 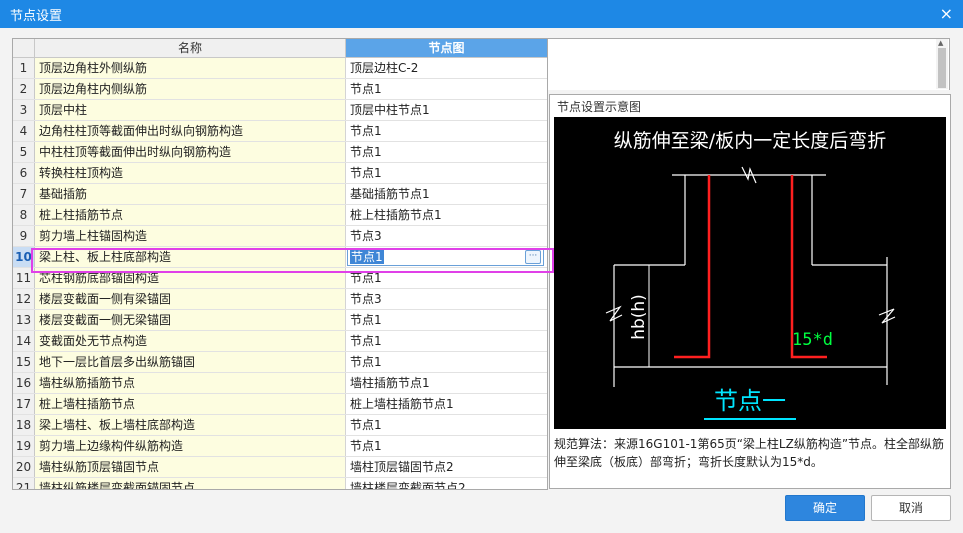 I want to click on table-row: 5 中柱柱顶等截面伸出时纵向钢筋构造 节点1, so click(x=280, y=152).